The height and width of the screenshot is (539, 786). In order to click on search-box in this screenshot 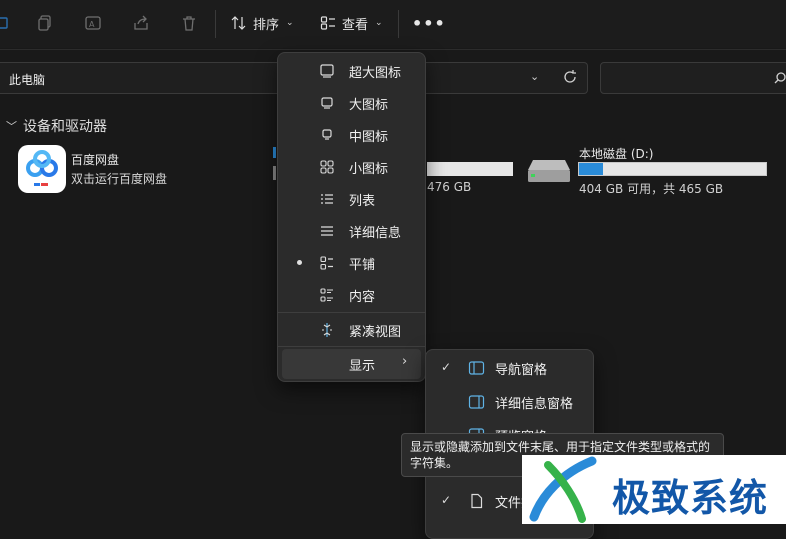, I will do `click(693, 78)`.